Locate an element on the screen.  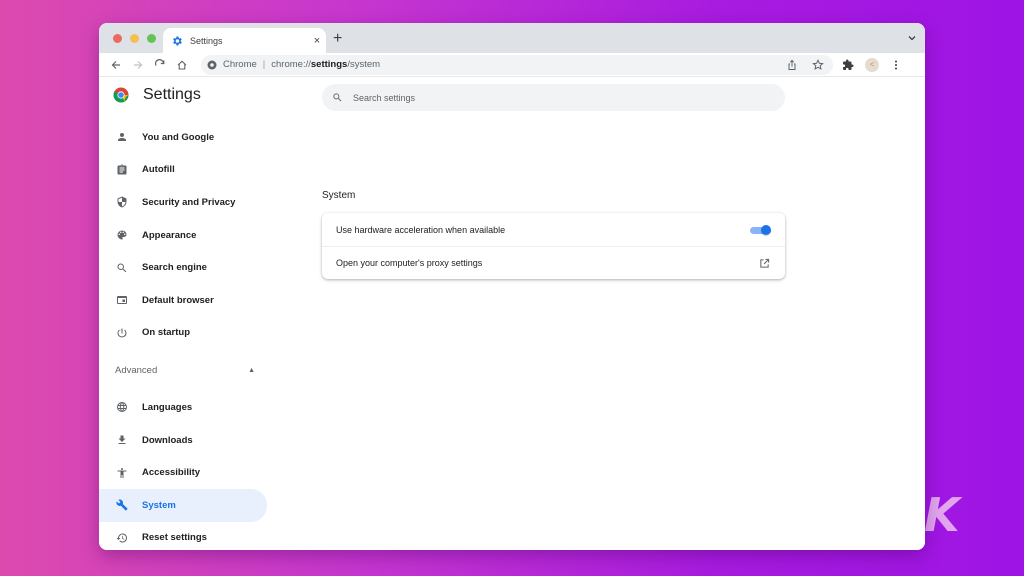
settings-header: Settings is located at coordinates (157, 95).